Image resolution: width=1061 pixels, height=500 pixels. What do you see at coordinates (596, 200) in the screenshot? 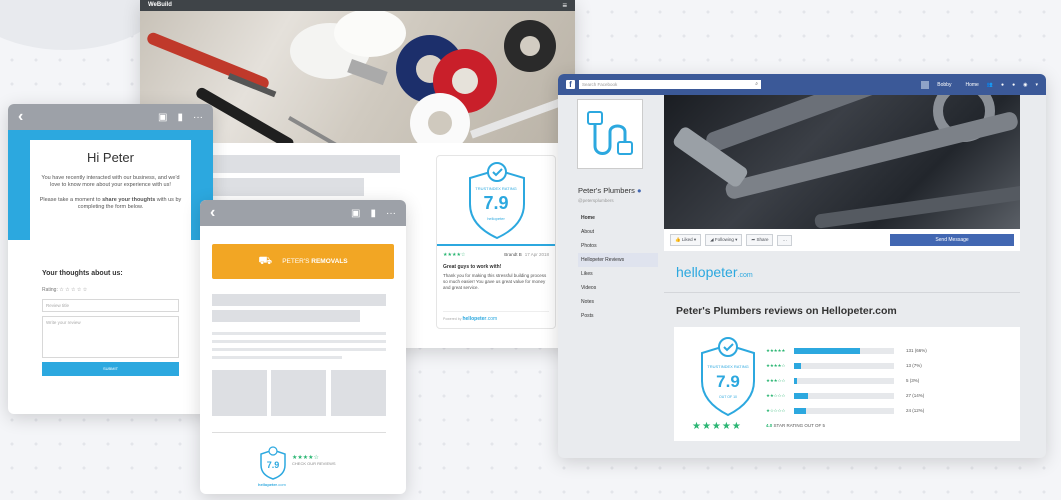
I see `page-handle: @petersplumbers` at bounding box center [596, 200].